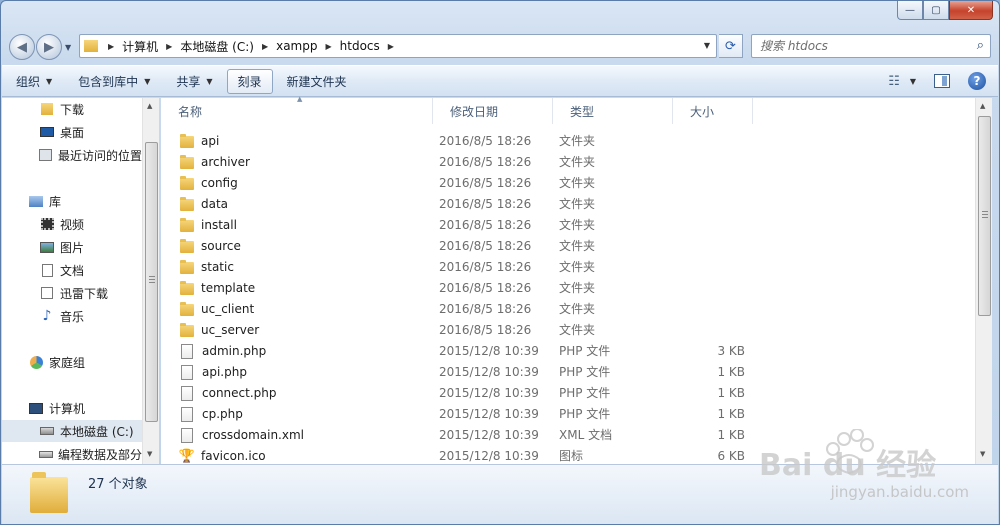 The height and width of the screenshot is (525, 1000). What do you see at coordinates (317, 81) in the screenshot?
I see `new-folder-button: 新建文件夹` at bounding box center [317, 81].